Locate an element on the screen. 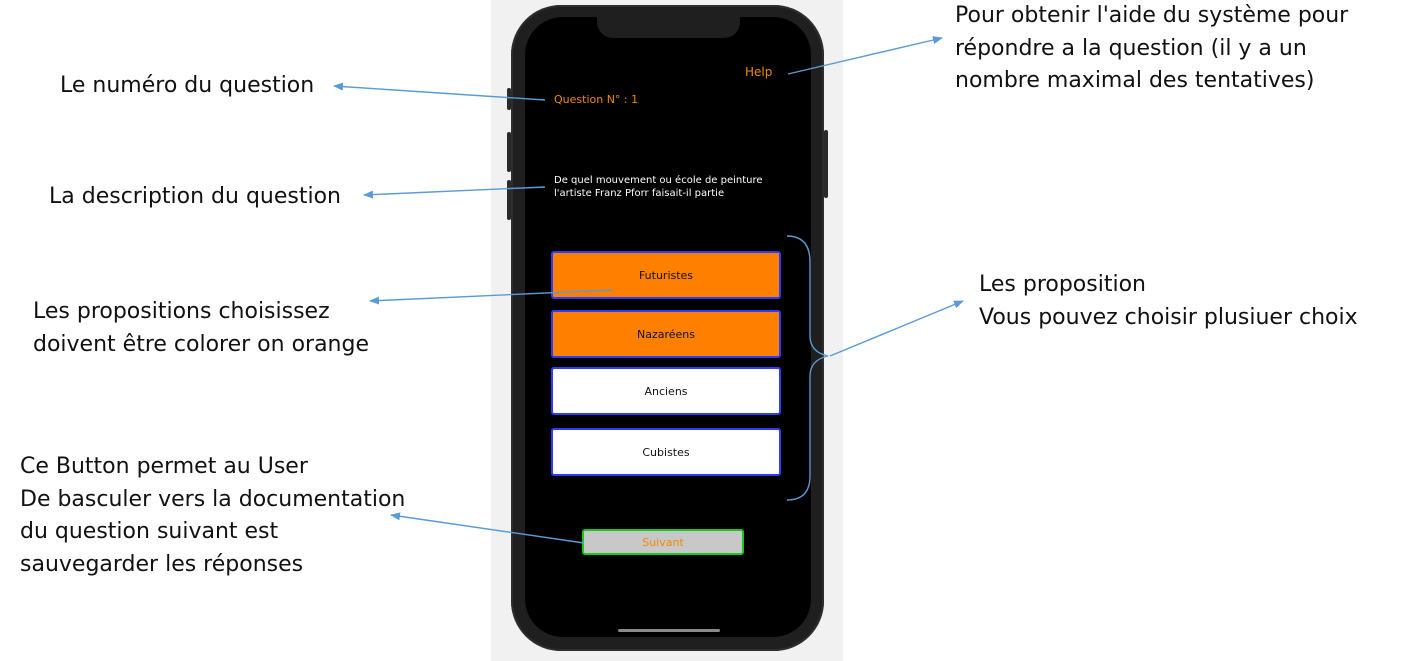 The height and width of the screenshot is (661, 1415). arrow-question-number is located at coordinates (439, 91).